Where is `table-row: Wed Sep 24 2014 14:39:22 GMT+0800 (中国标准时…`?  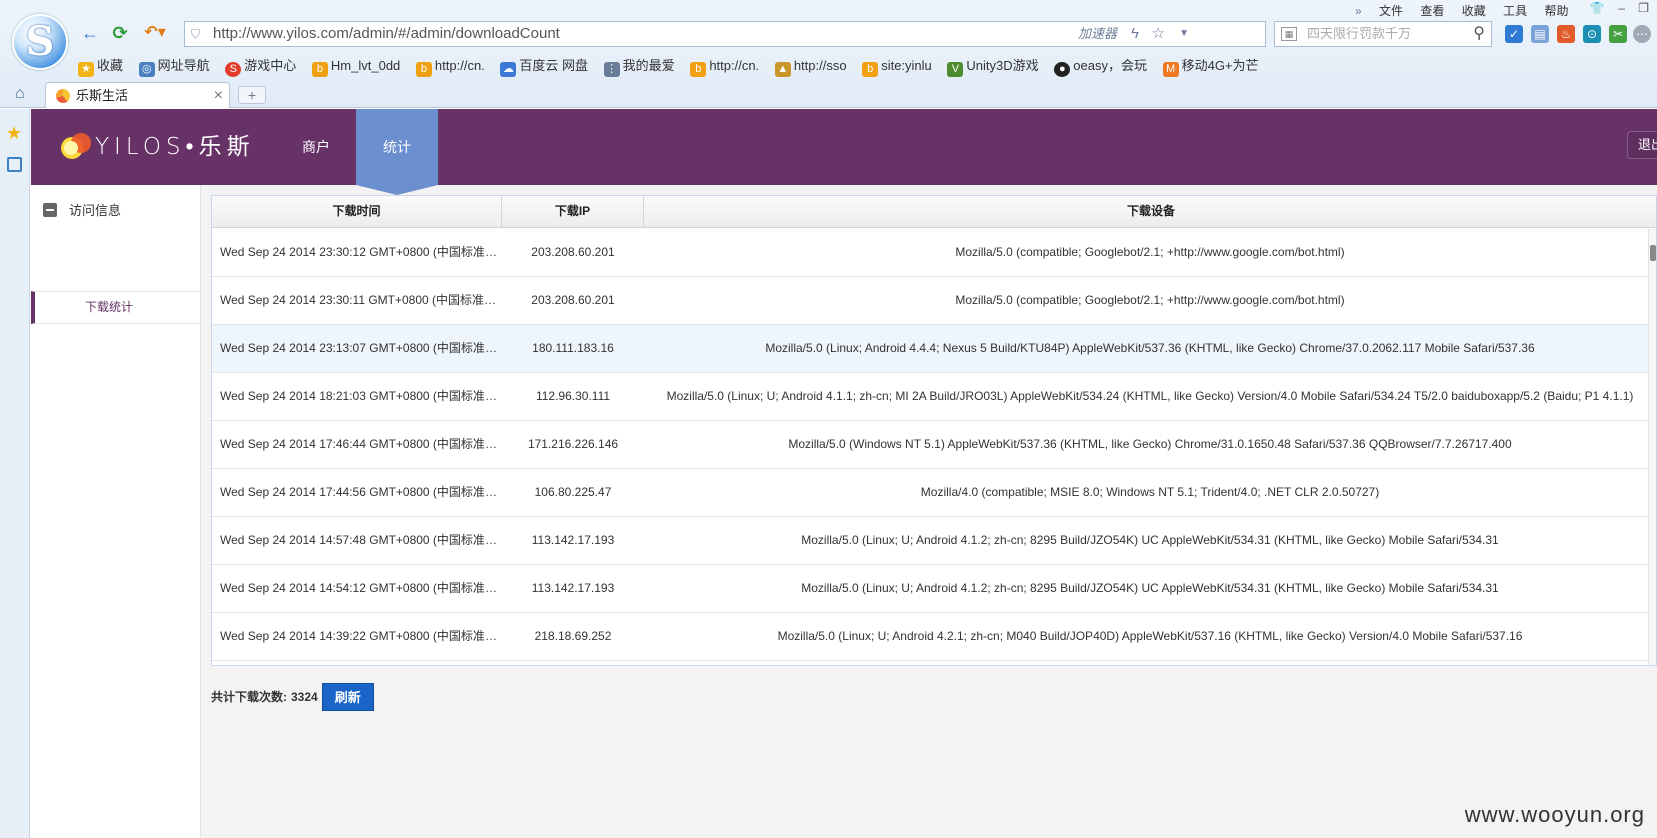
table-row: Wed Sep 24 2014 14:39:22 GMT+0800 (中国标准时… is located at coordinates (934, 637).